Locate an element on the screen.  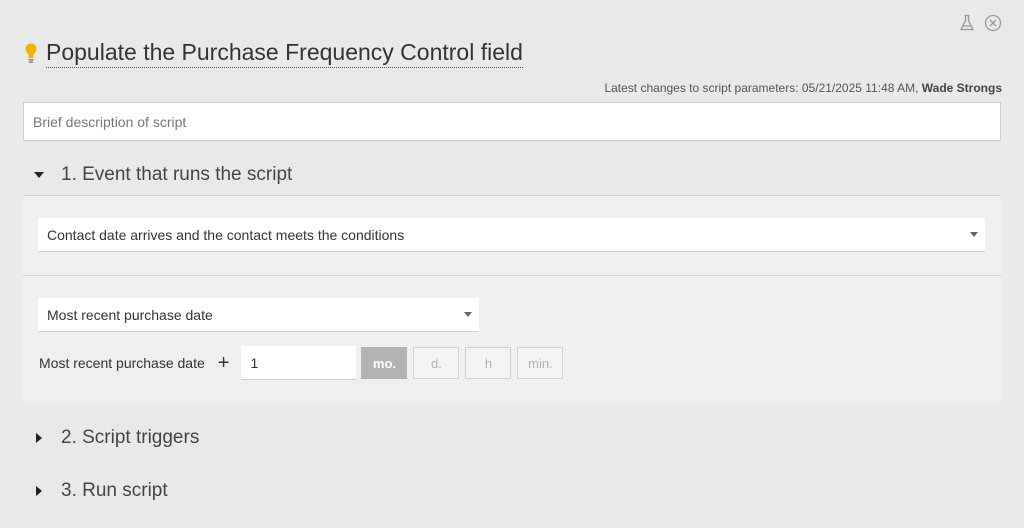
section-run-header: 3. Run script is located at coordinates (95, 491).